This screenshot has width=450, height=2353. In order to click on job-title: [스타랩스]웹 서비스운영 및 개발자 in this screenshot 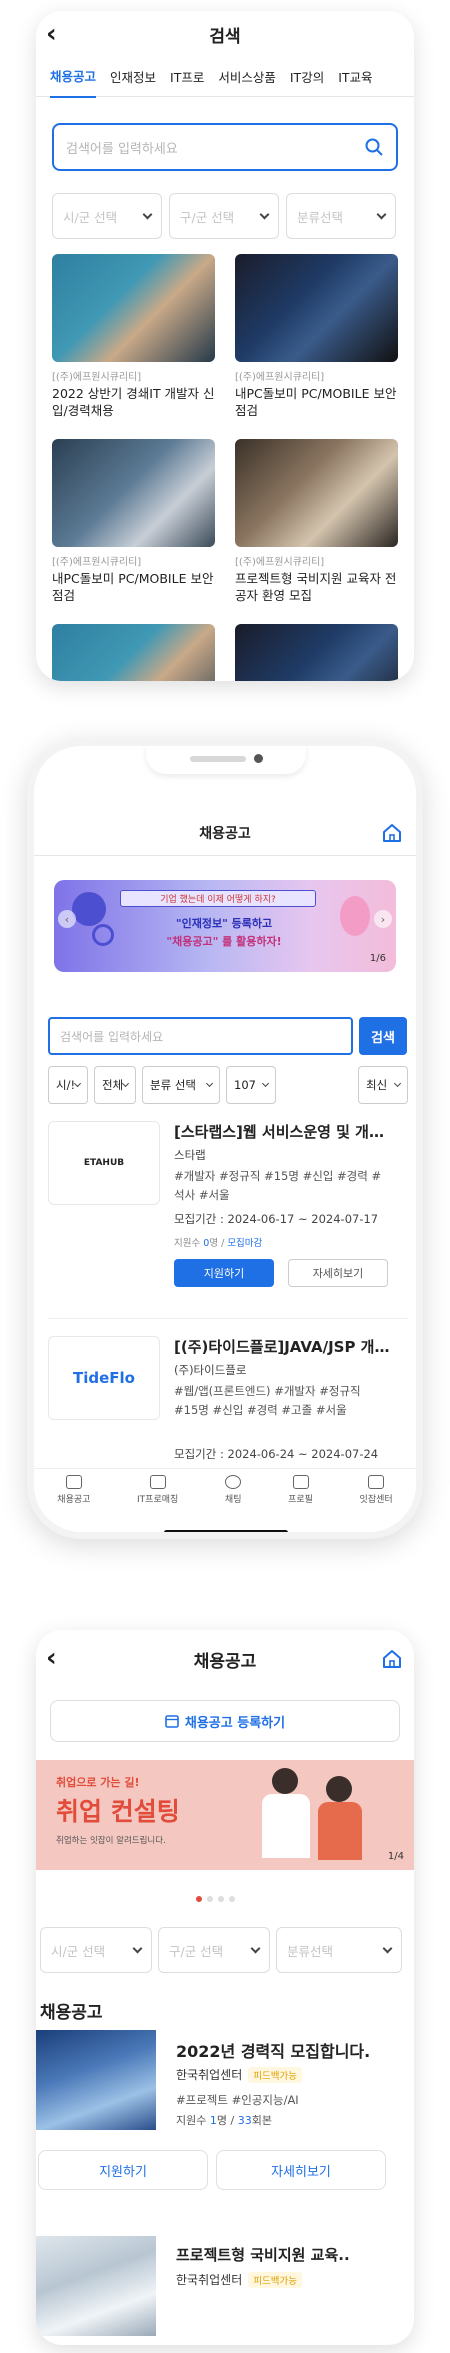, I will do `click(285, 1131)`.